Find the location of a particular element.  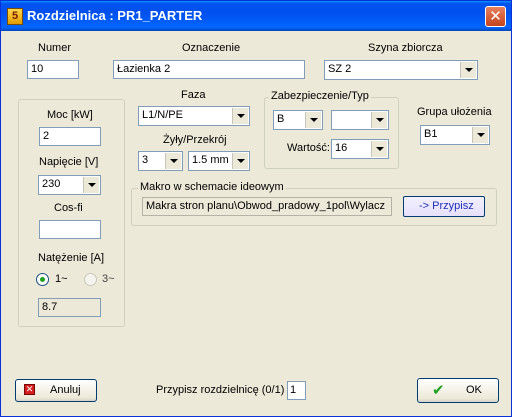

phase-3-radio is located at coordinates (90, 279).